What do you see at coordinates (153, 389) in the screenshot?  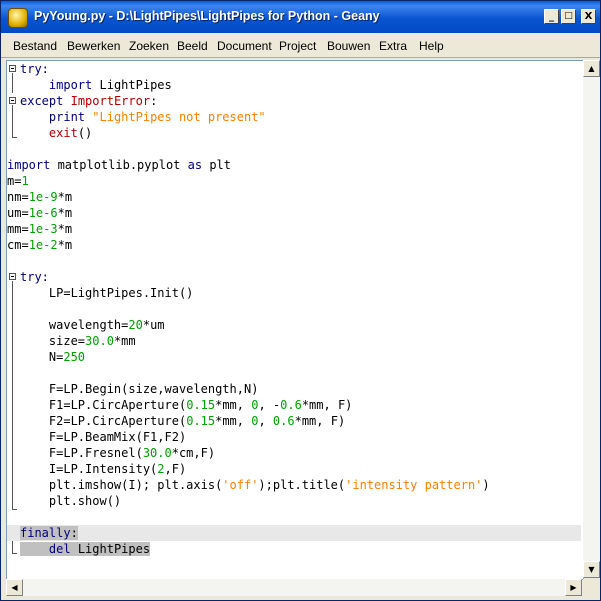 I see `code-text: F=LP.Begin(size,wavelength,N)` at bounding box center [153, 389].